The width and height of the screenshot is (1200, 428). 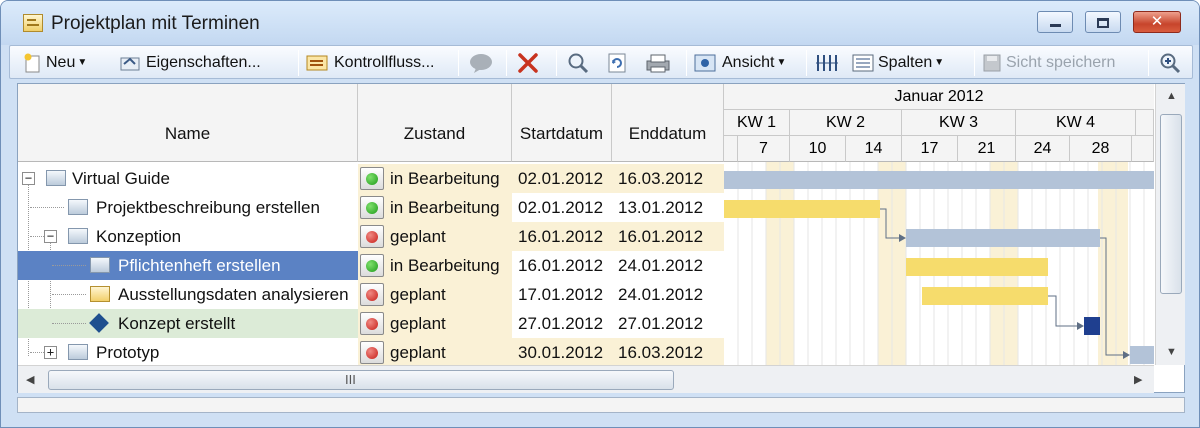 I want to click on view-menu-button: Ansicht ▼, so click(x=740, y=62).